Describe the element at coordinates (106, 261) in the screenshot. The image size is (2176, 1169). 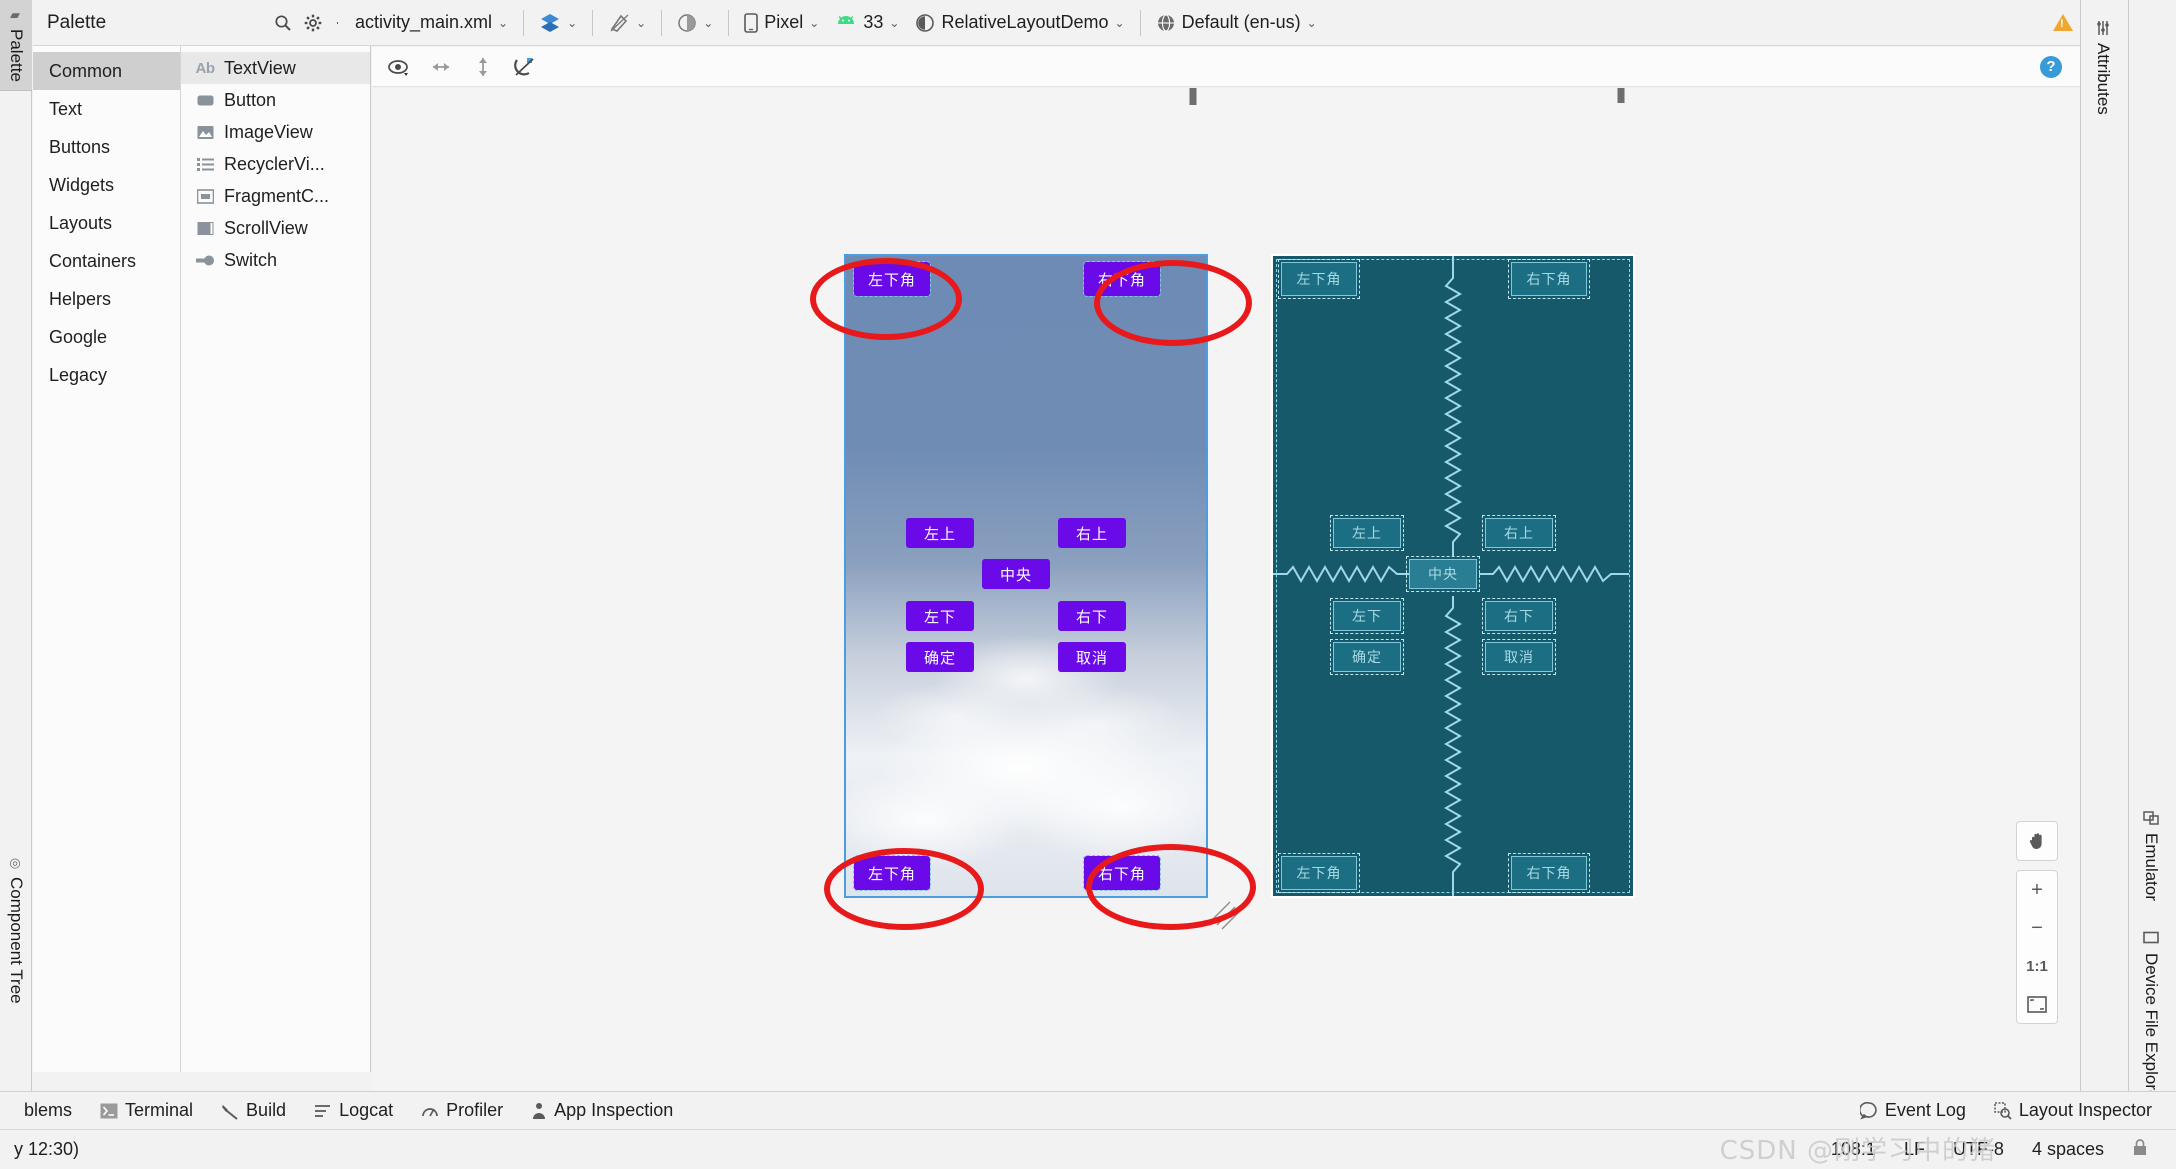
I see `palette-category-containers: Containers` at that location.